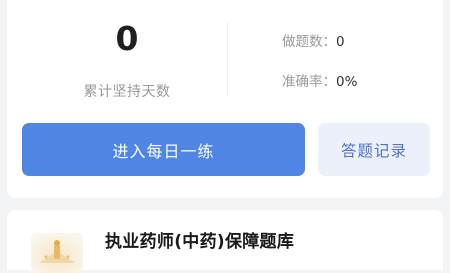 The image size is (450, 273). I want to click on question-bank-title: 执业药师(中药)保障题库, so click(200, 242).